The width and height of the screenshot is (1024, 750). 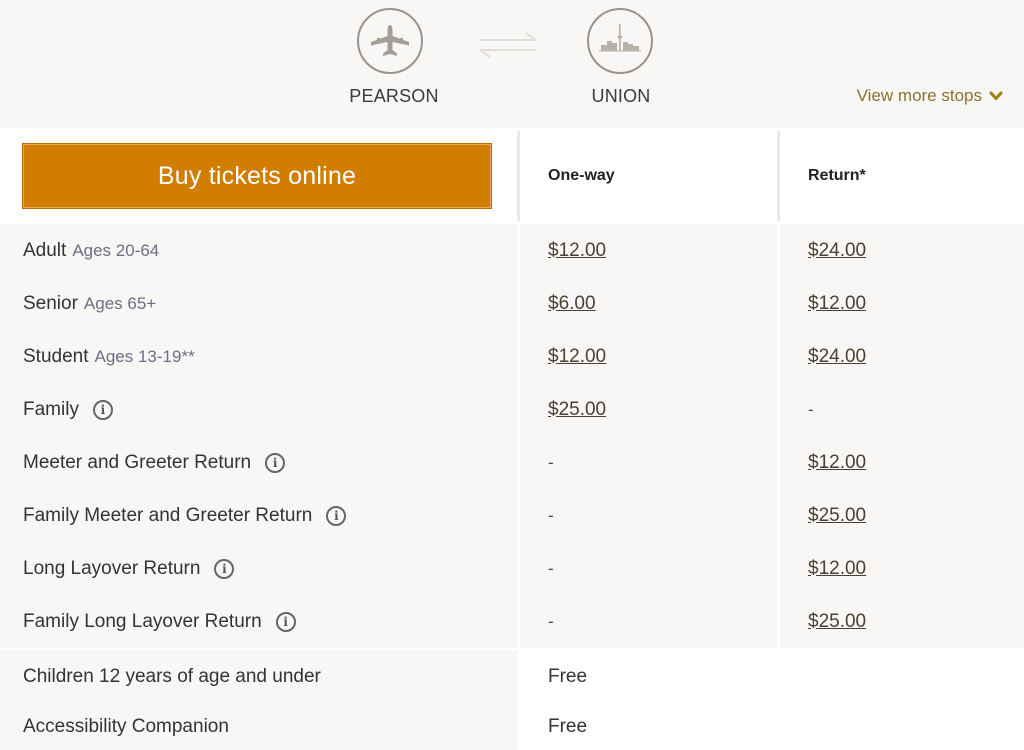 I want to click on one-way-header-cell: One-way, so click(x=650, y=176).